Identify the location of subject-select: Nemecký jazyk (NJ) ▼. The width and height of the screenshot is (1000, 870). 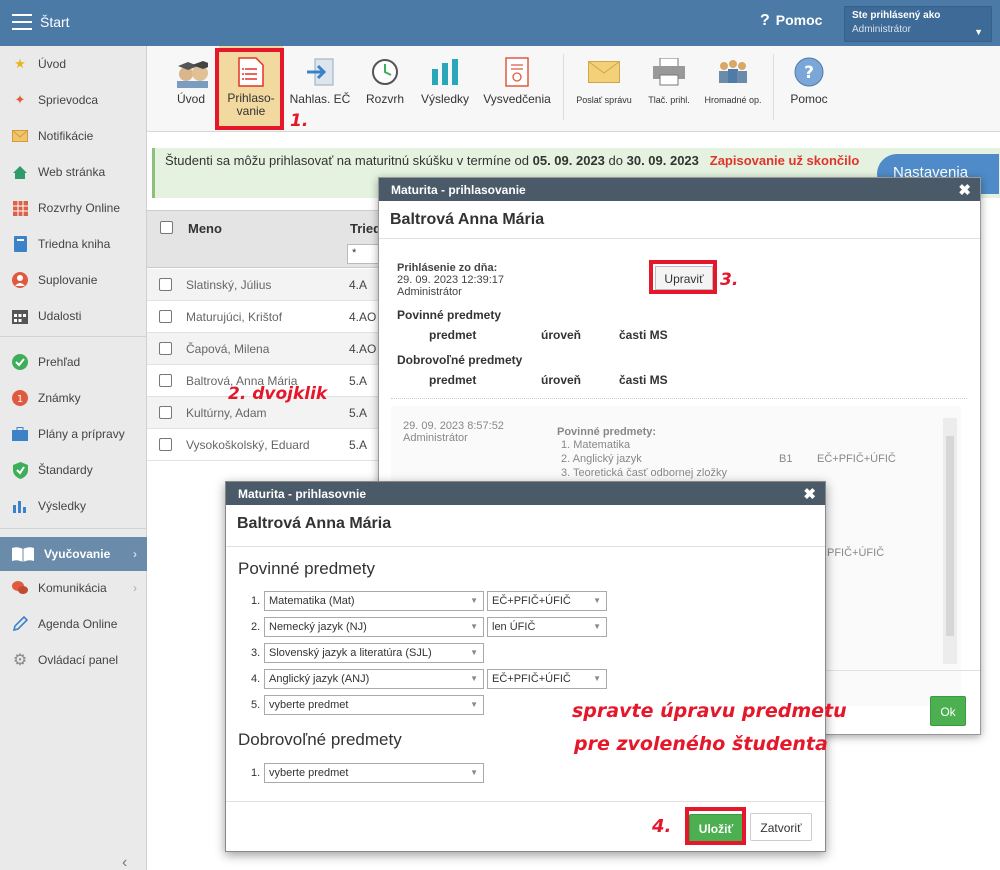
(374, 627).